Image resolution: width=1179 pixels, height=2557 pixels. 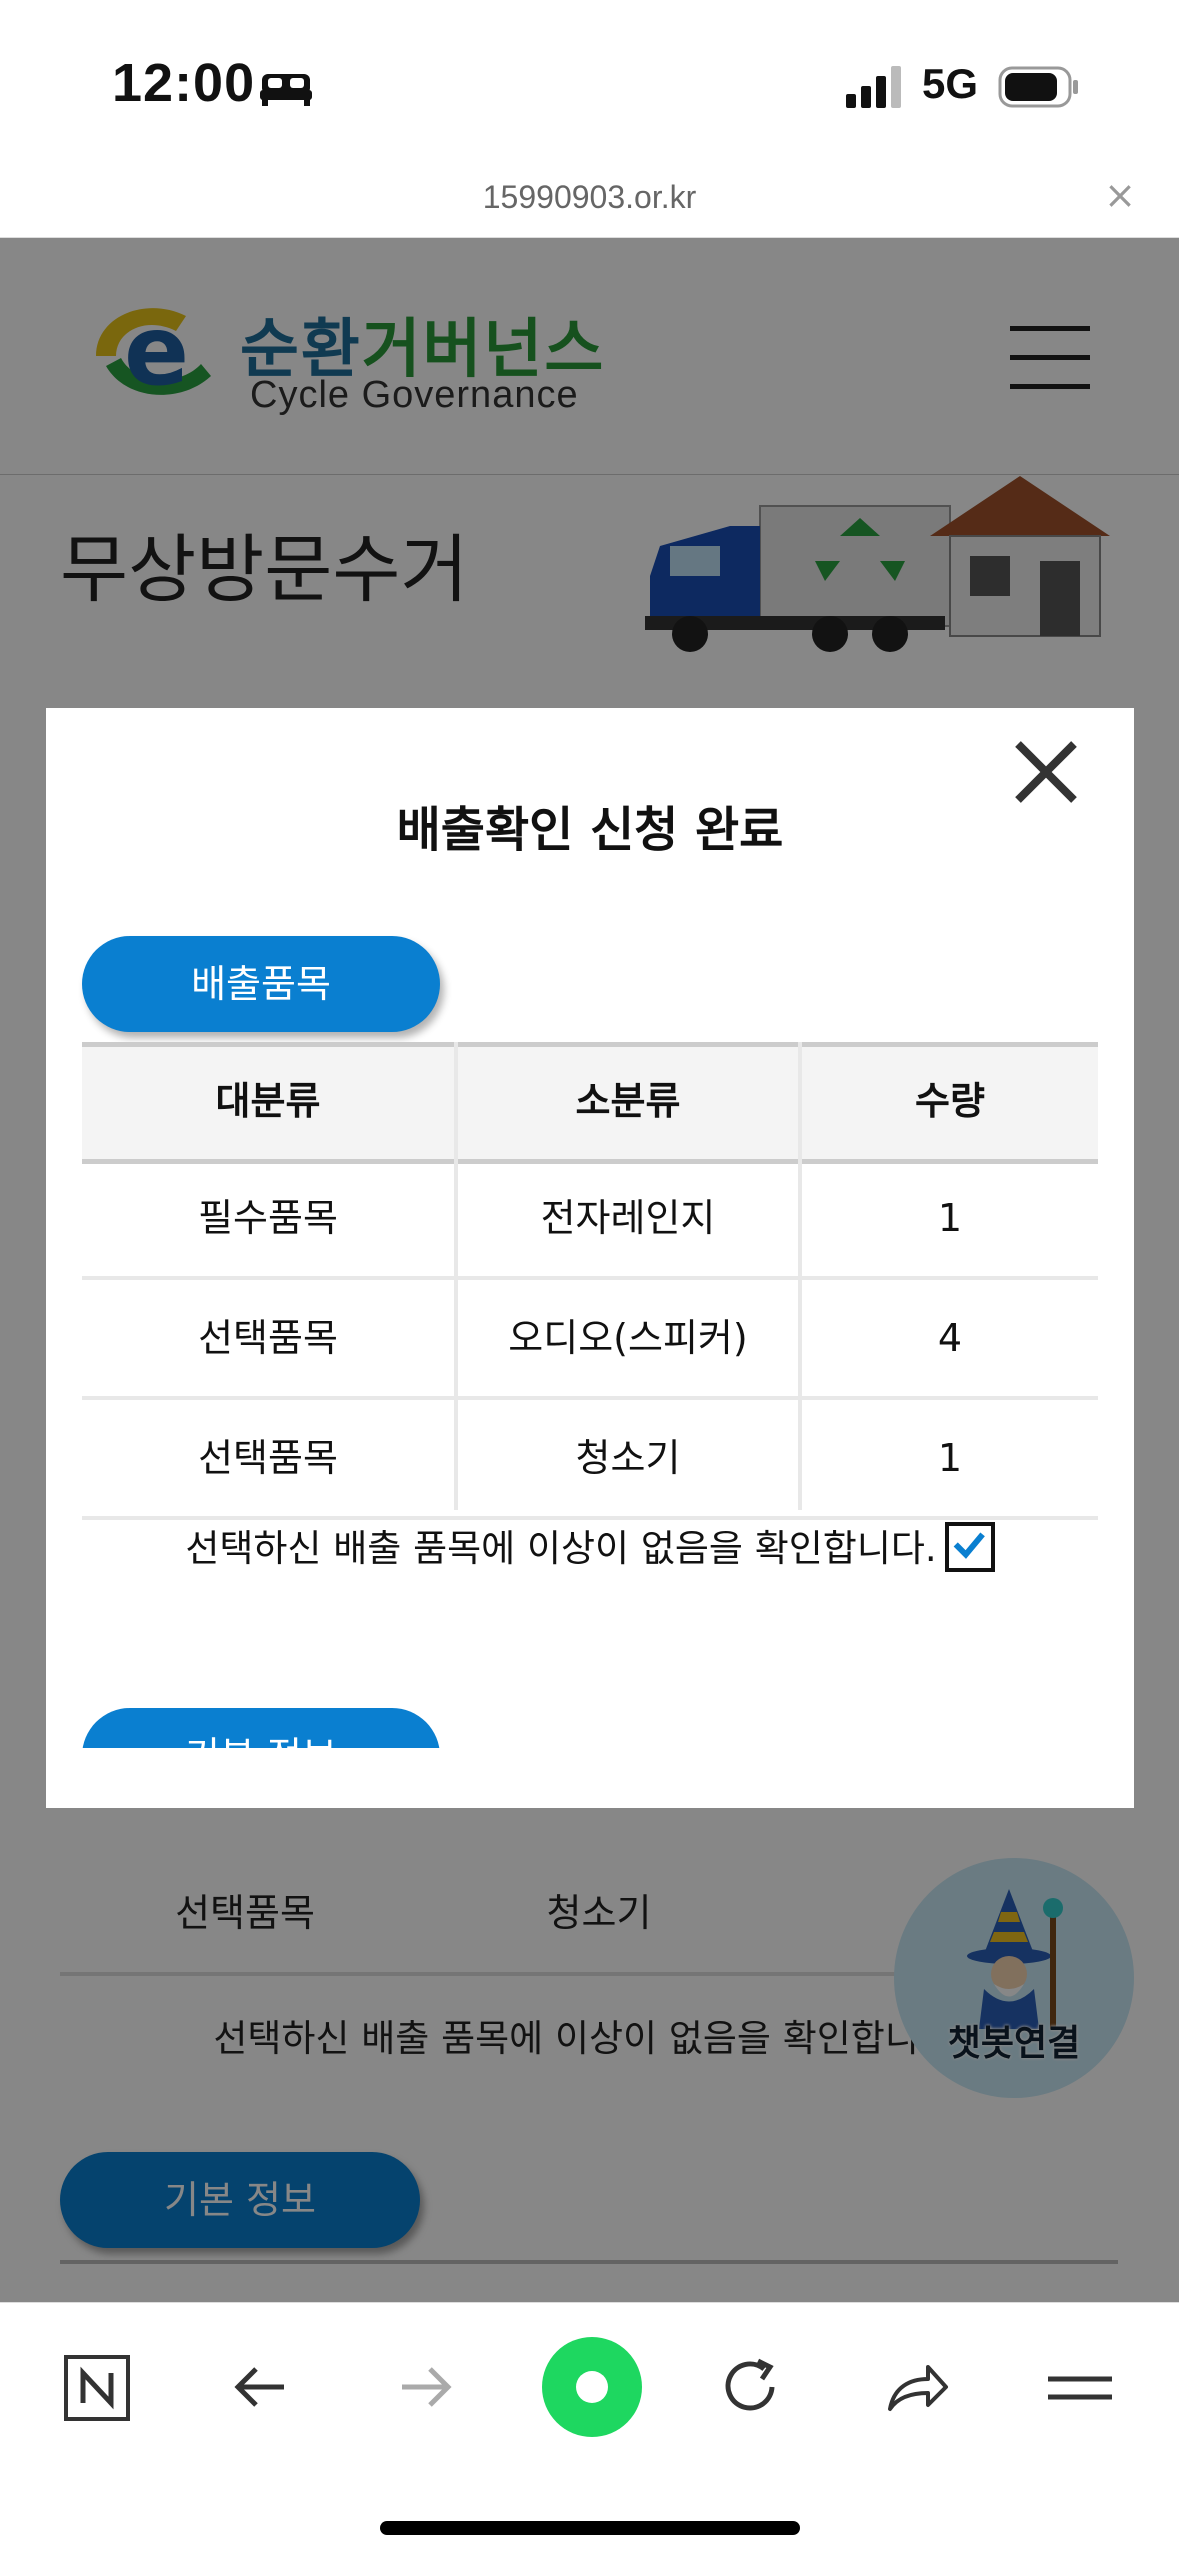 What do you see at coordinates (98, 2387) in the screenshot?
I see `naver-home-icon` at bounding box center [98, 2387].